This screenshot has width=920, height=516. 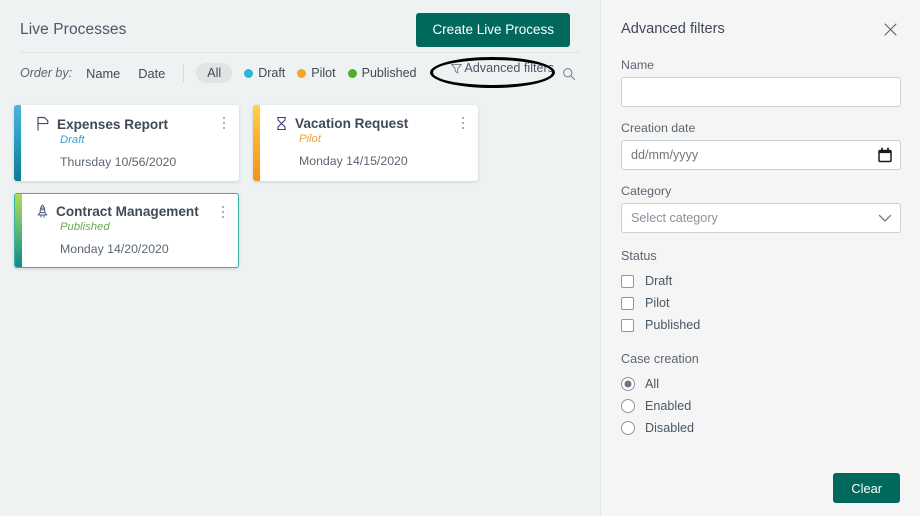 What do you see at coordinates (365, 143) in the screenshot?
I see `process-card: Vacation Request Pilot Monday 14/15/2020` at bounding box center [365, 143].